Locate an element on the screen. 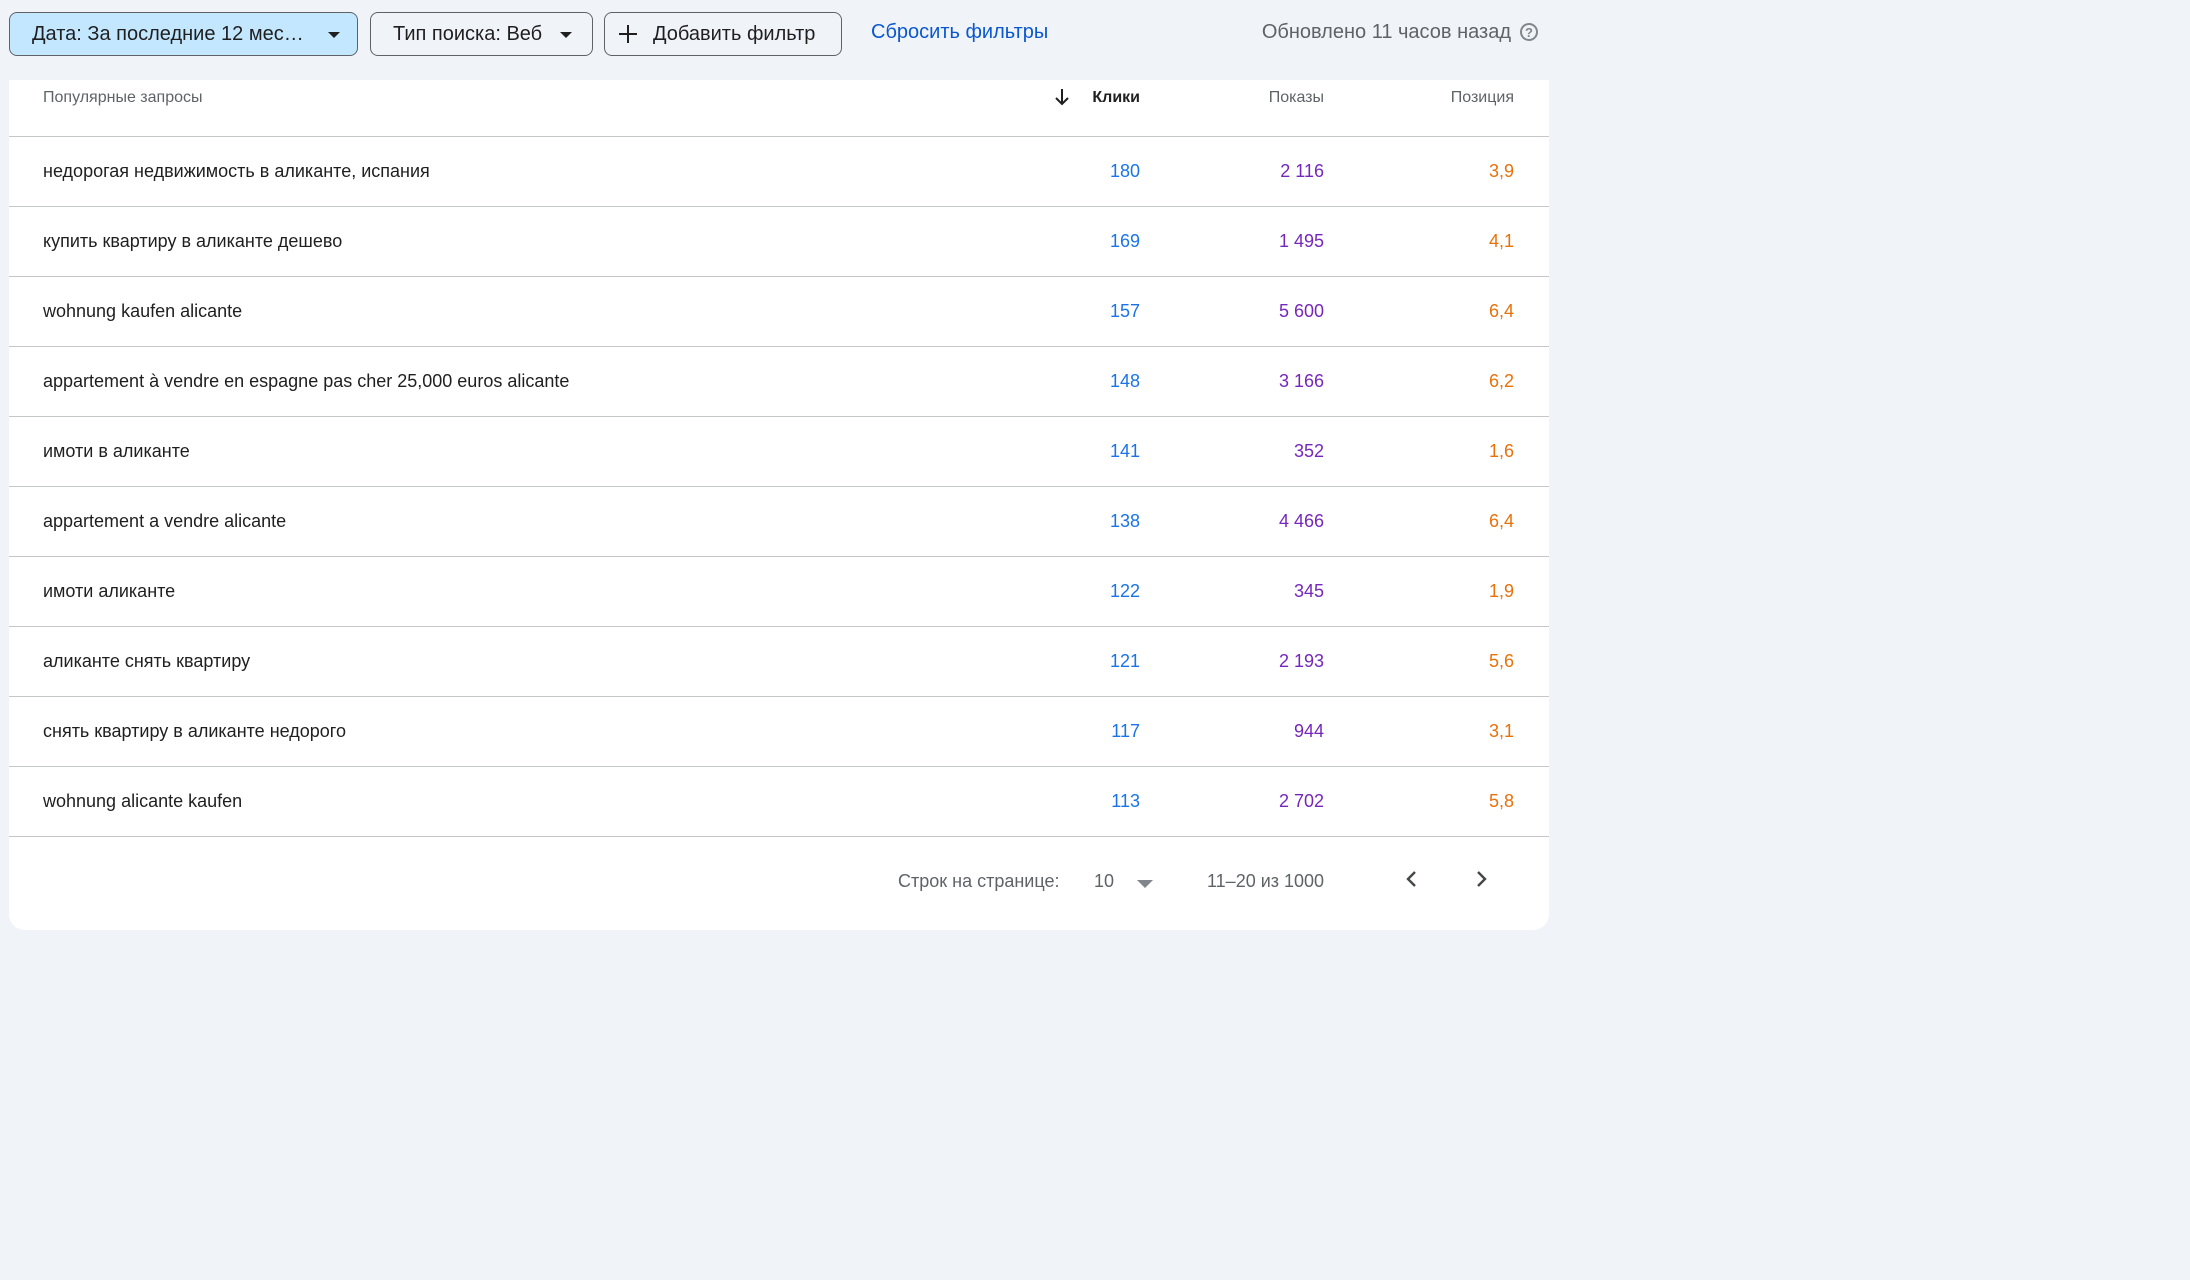  clicks-cell: 138 is located at coordinates (1124, 521).